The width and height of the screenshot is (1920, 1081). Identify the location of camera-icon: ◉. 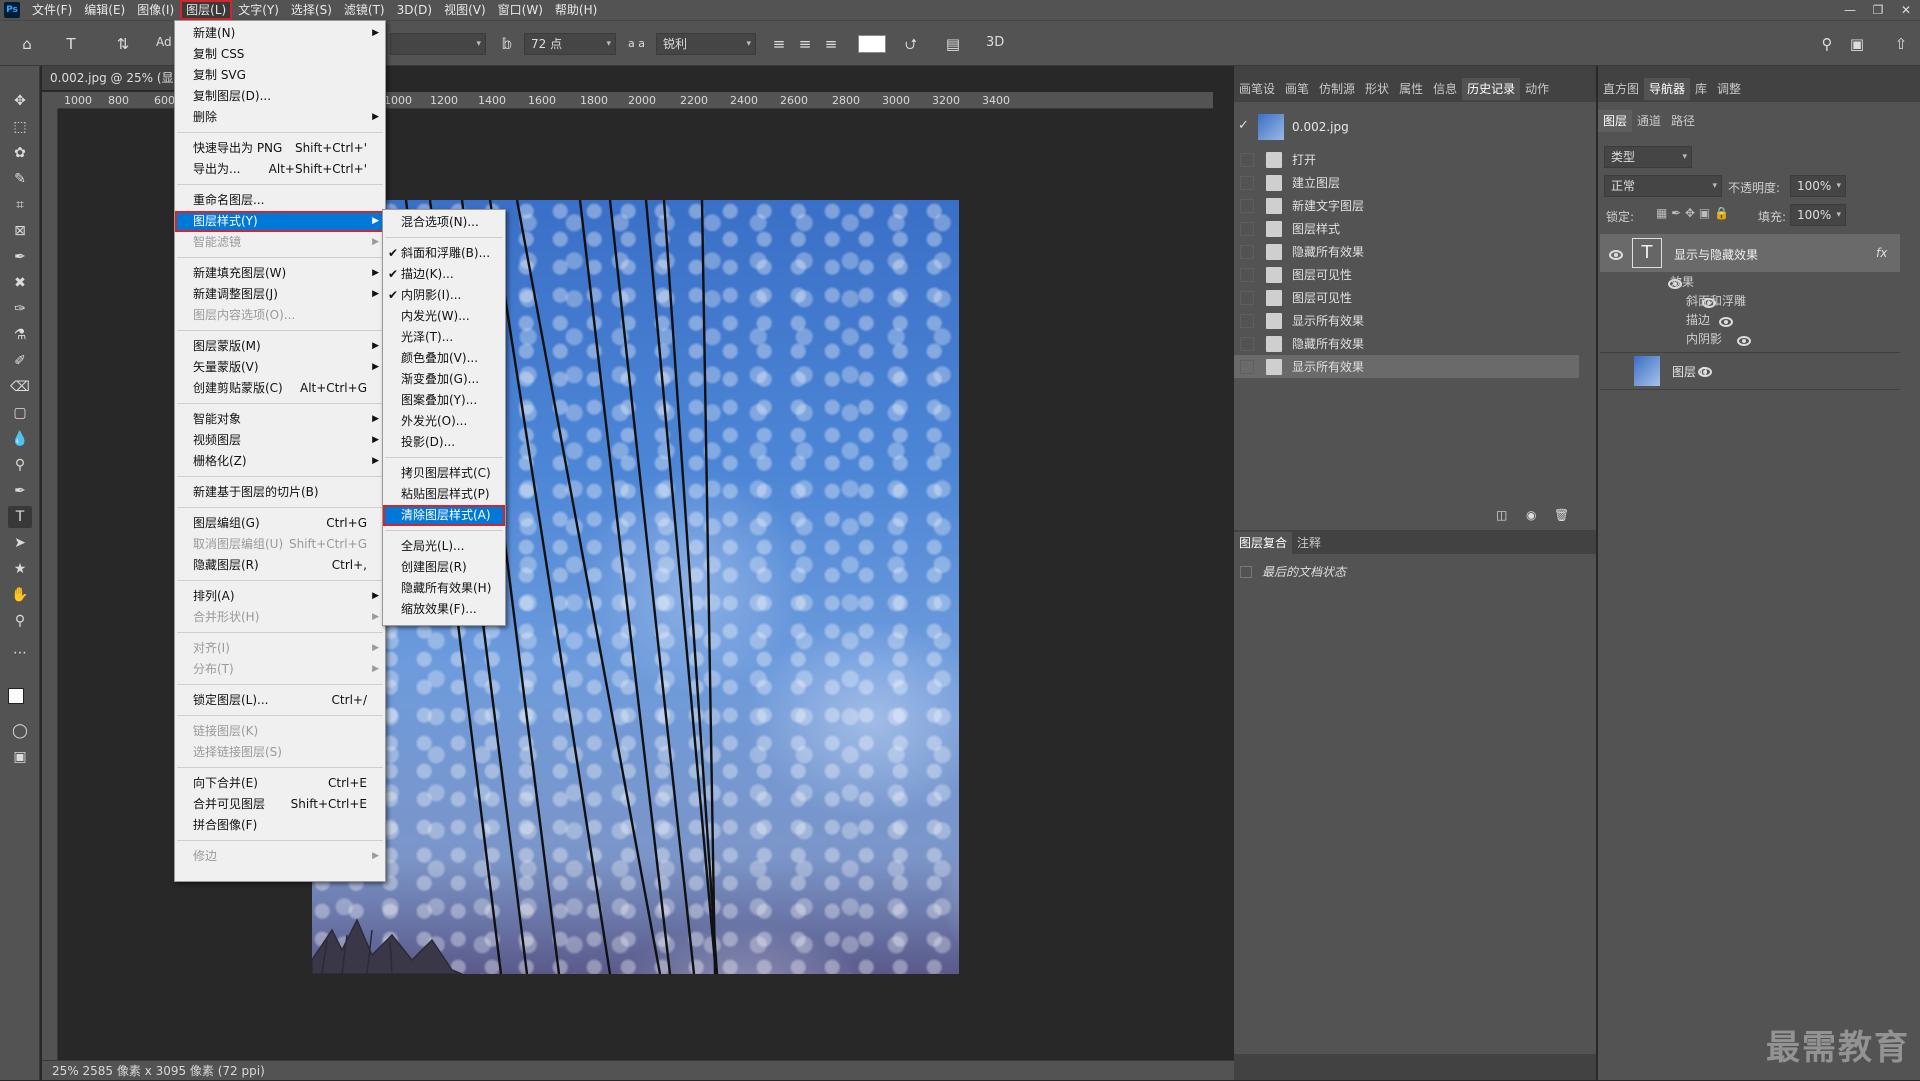
(1531, 515).